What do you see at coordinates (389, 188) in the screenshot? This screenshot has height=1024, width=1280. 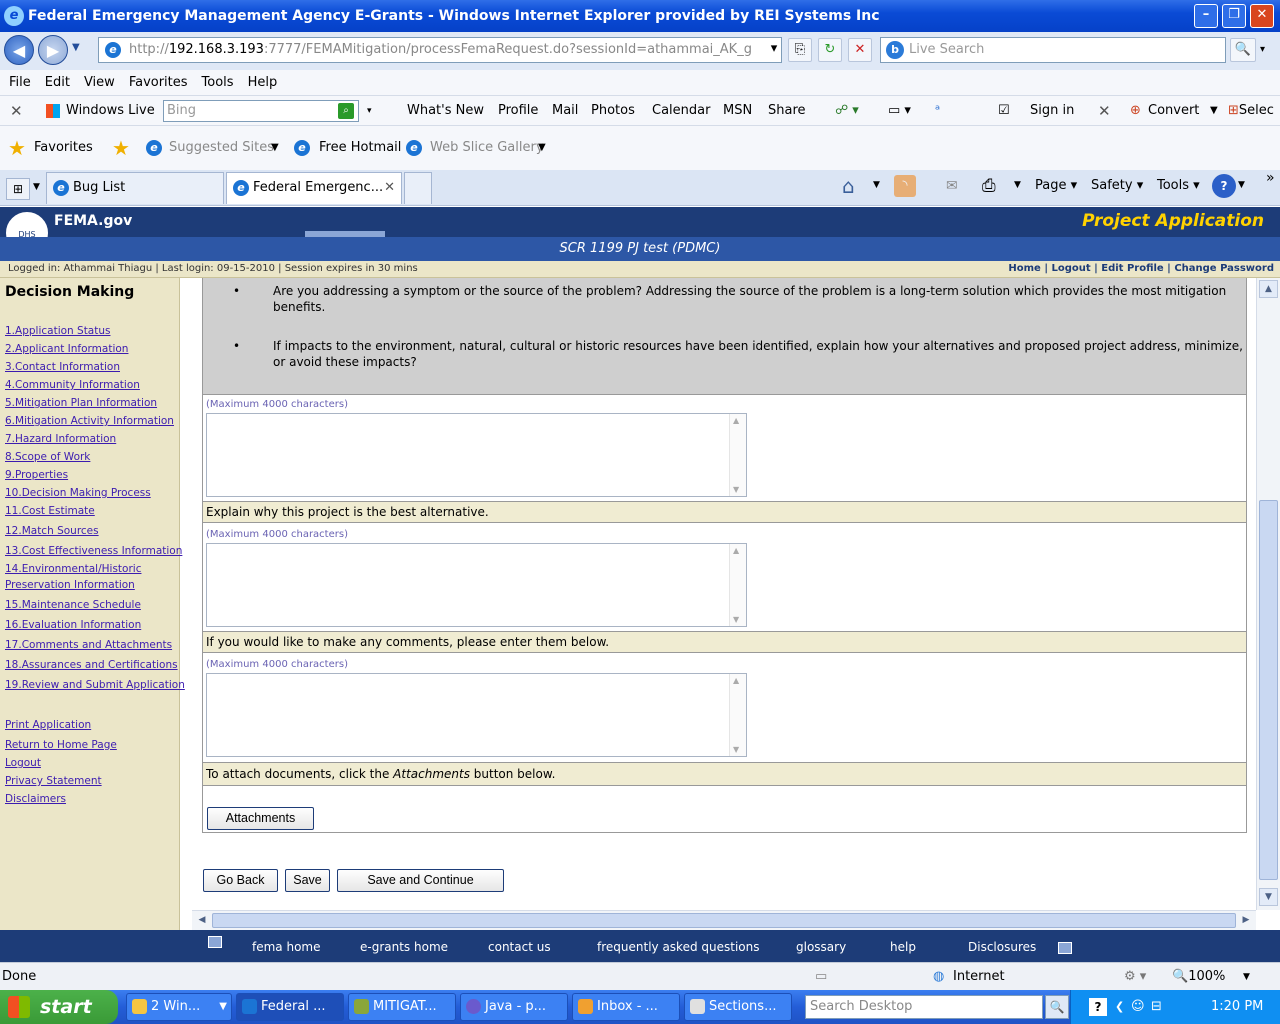 I see `close-tab-icon: ✕` at bounding box center [389, 188].